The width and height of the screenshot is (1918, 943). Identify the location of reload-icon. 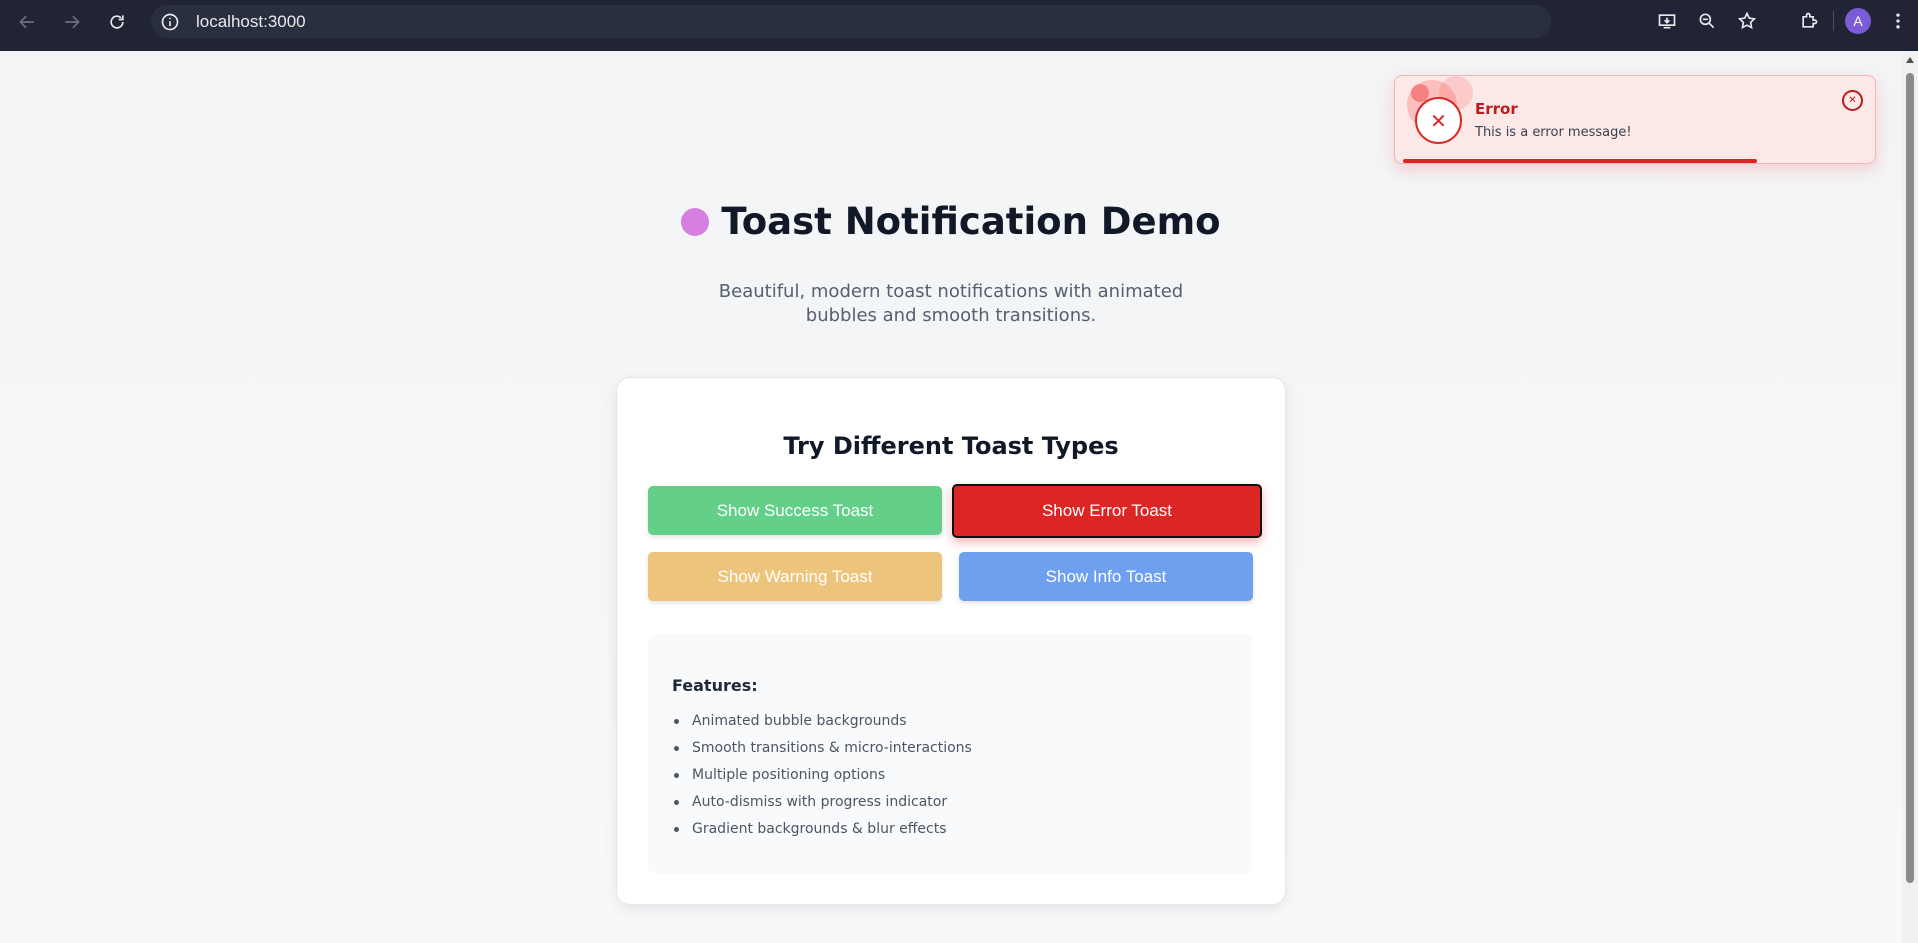
(117, 22).